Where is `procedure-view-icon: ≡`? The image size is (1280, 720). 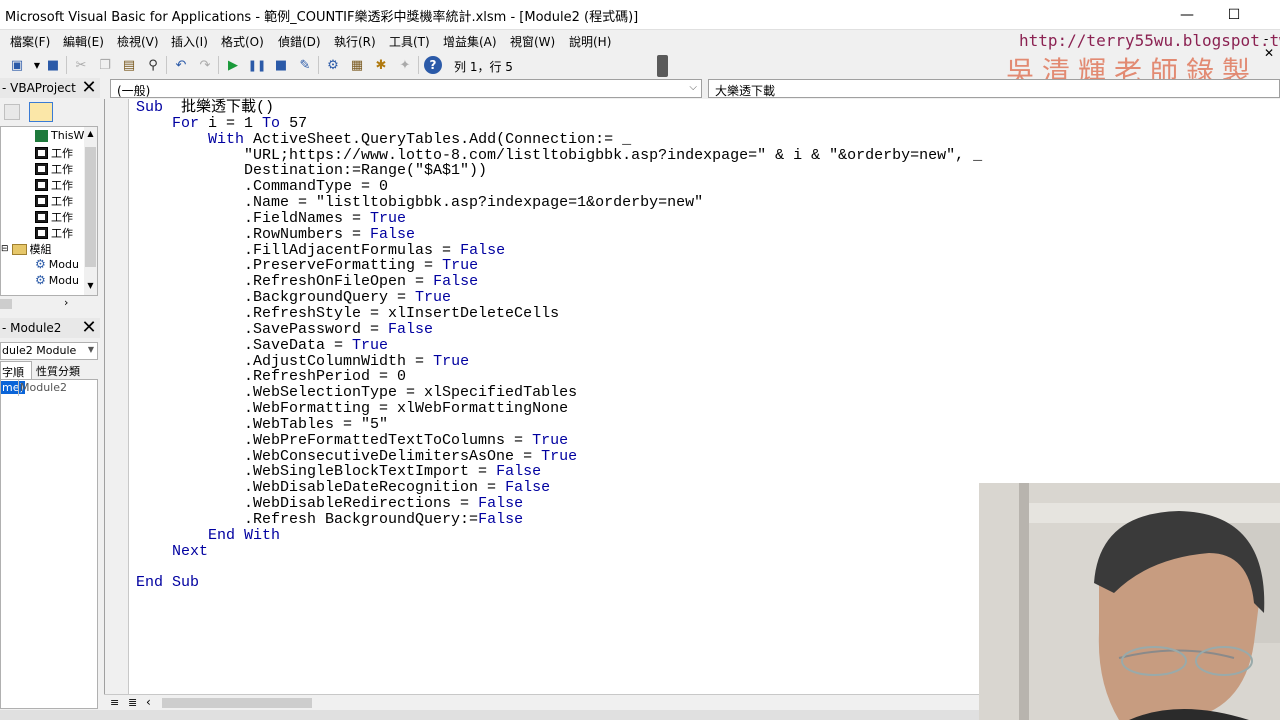
procedure-view-icon: ≡ is located at coordinates (114, 702).